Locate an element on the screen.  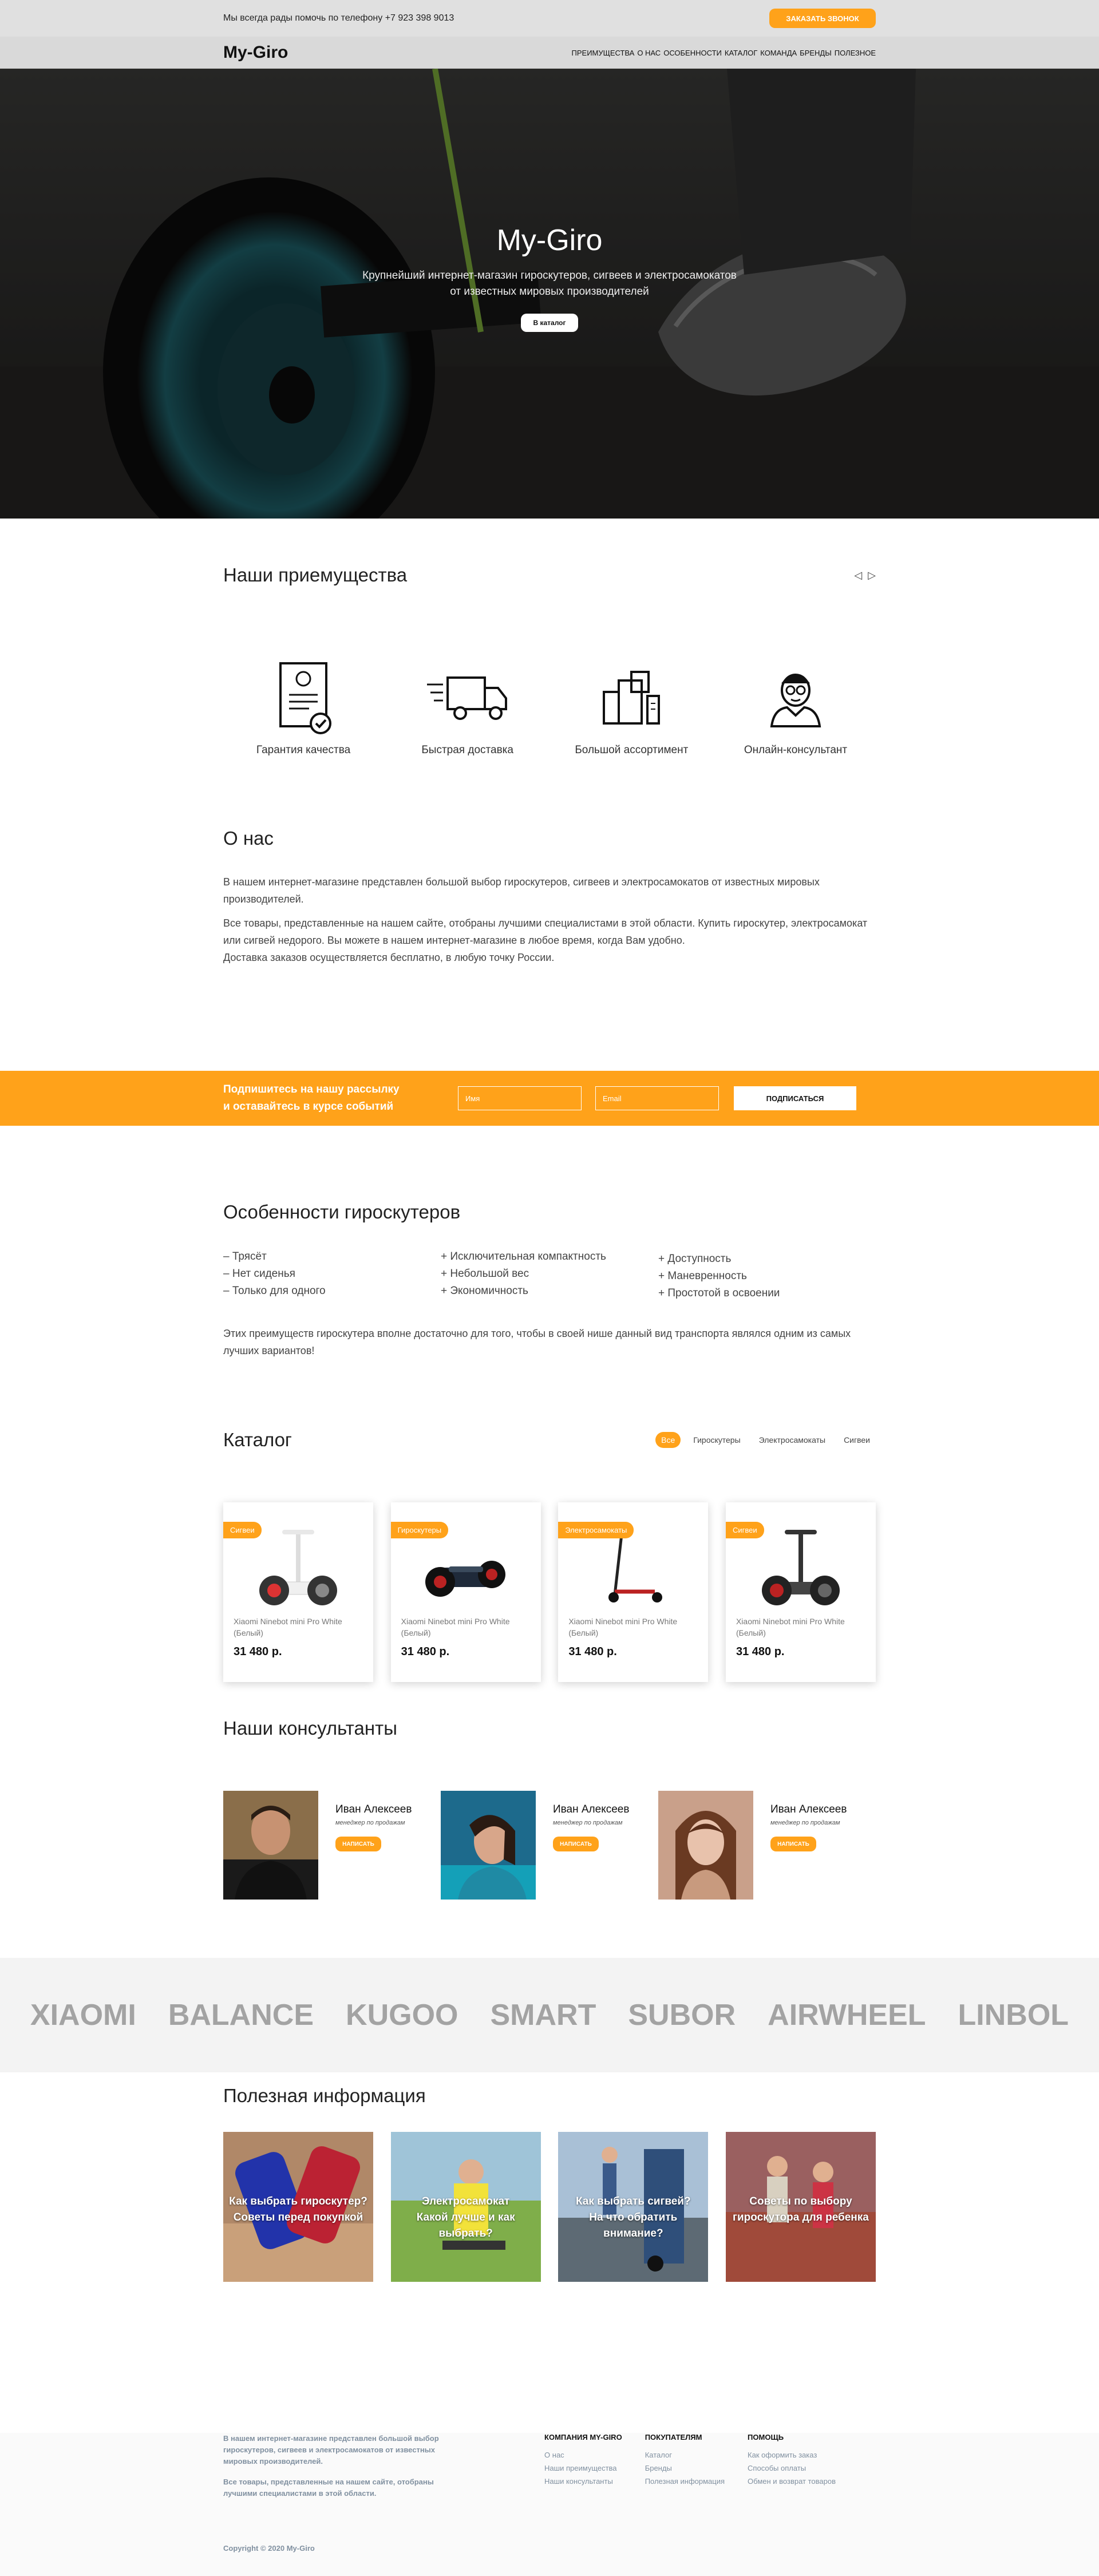
advantage-label: Быстрая доставка is located at coordinates (467, 750).